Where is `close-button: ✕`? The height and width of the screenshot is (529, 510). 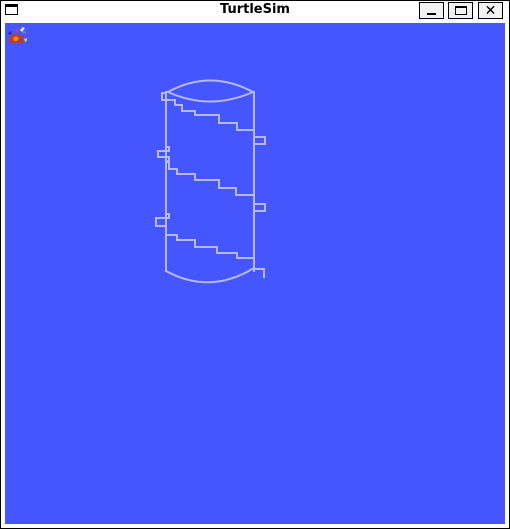
close-button: ✕ is located at coordinates (490, 10).